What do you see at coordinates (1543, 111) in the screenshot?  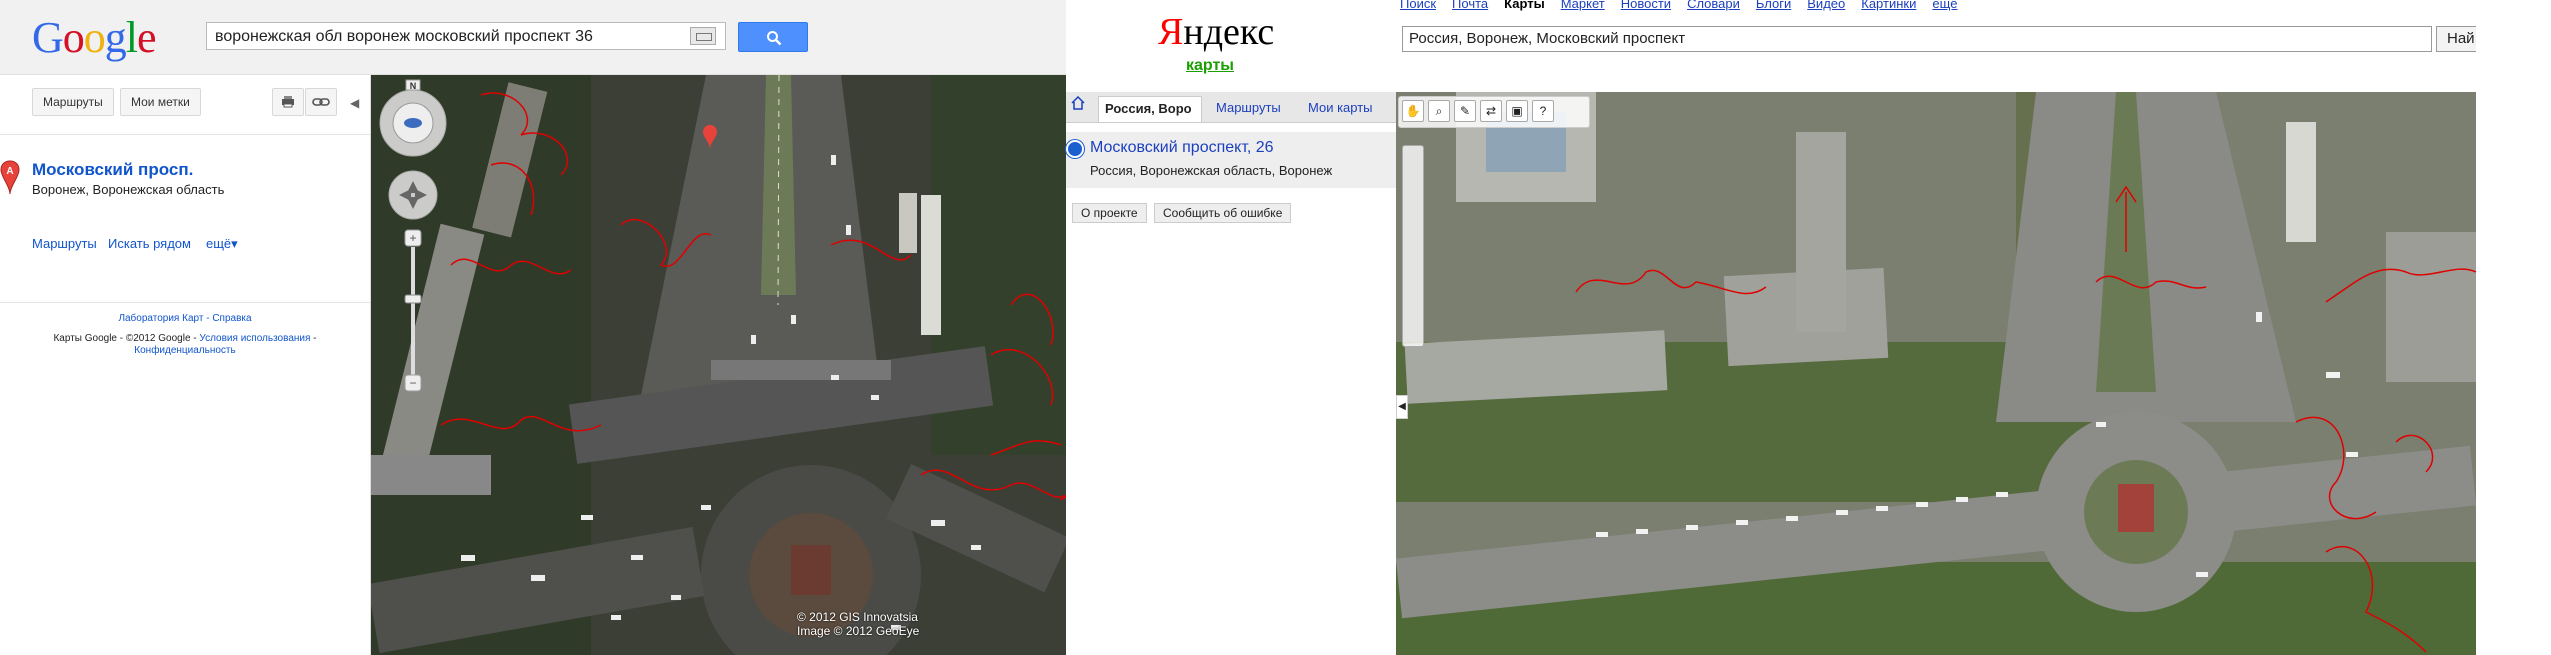 I see `help-tool-icon: ?` at bounding box center [1543, 111].